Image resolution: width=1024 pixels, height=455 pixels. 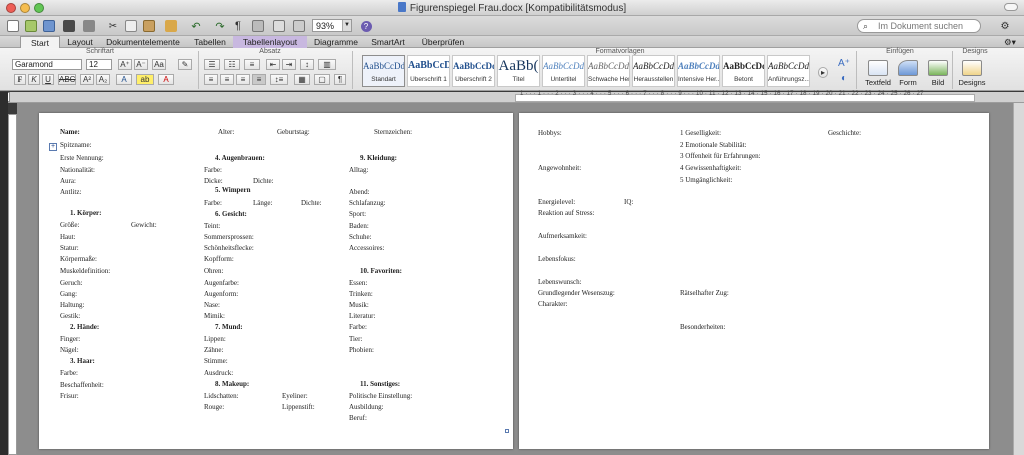 I want to click on bullets-button: ☰, so click(x=212, y=64).